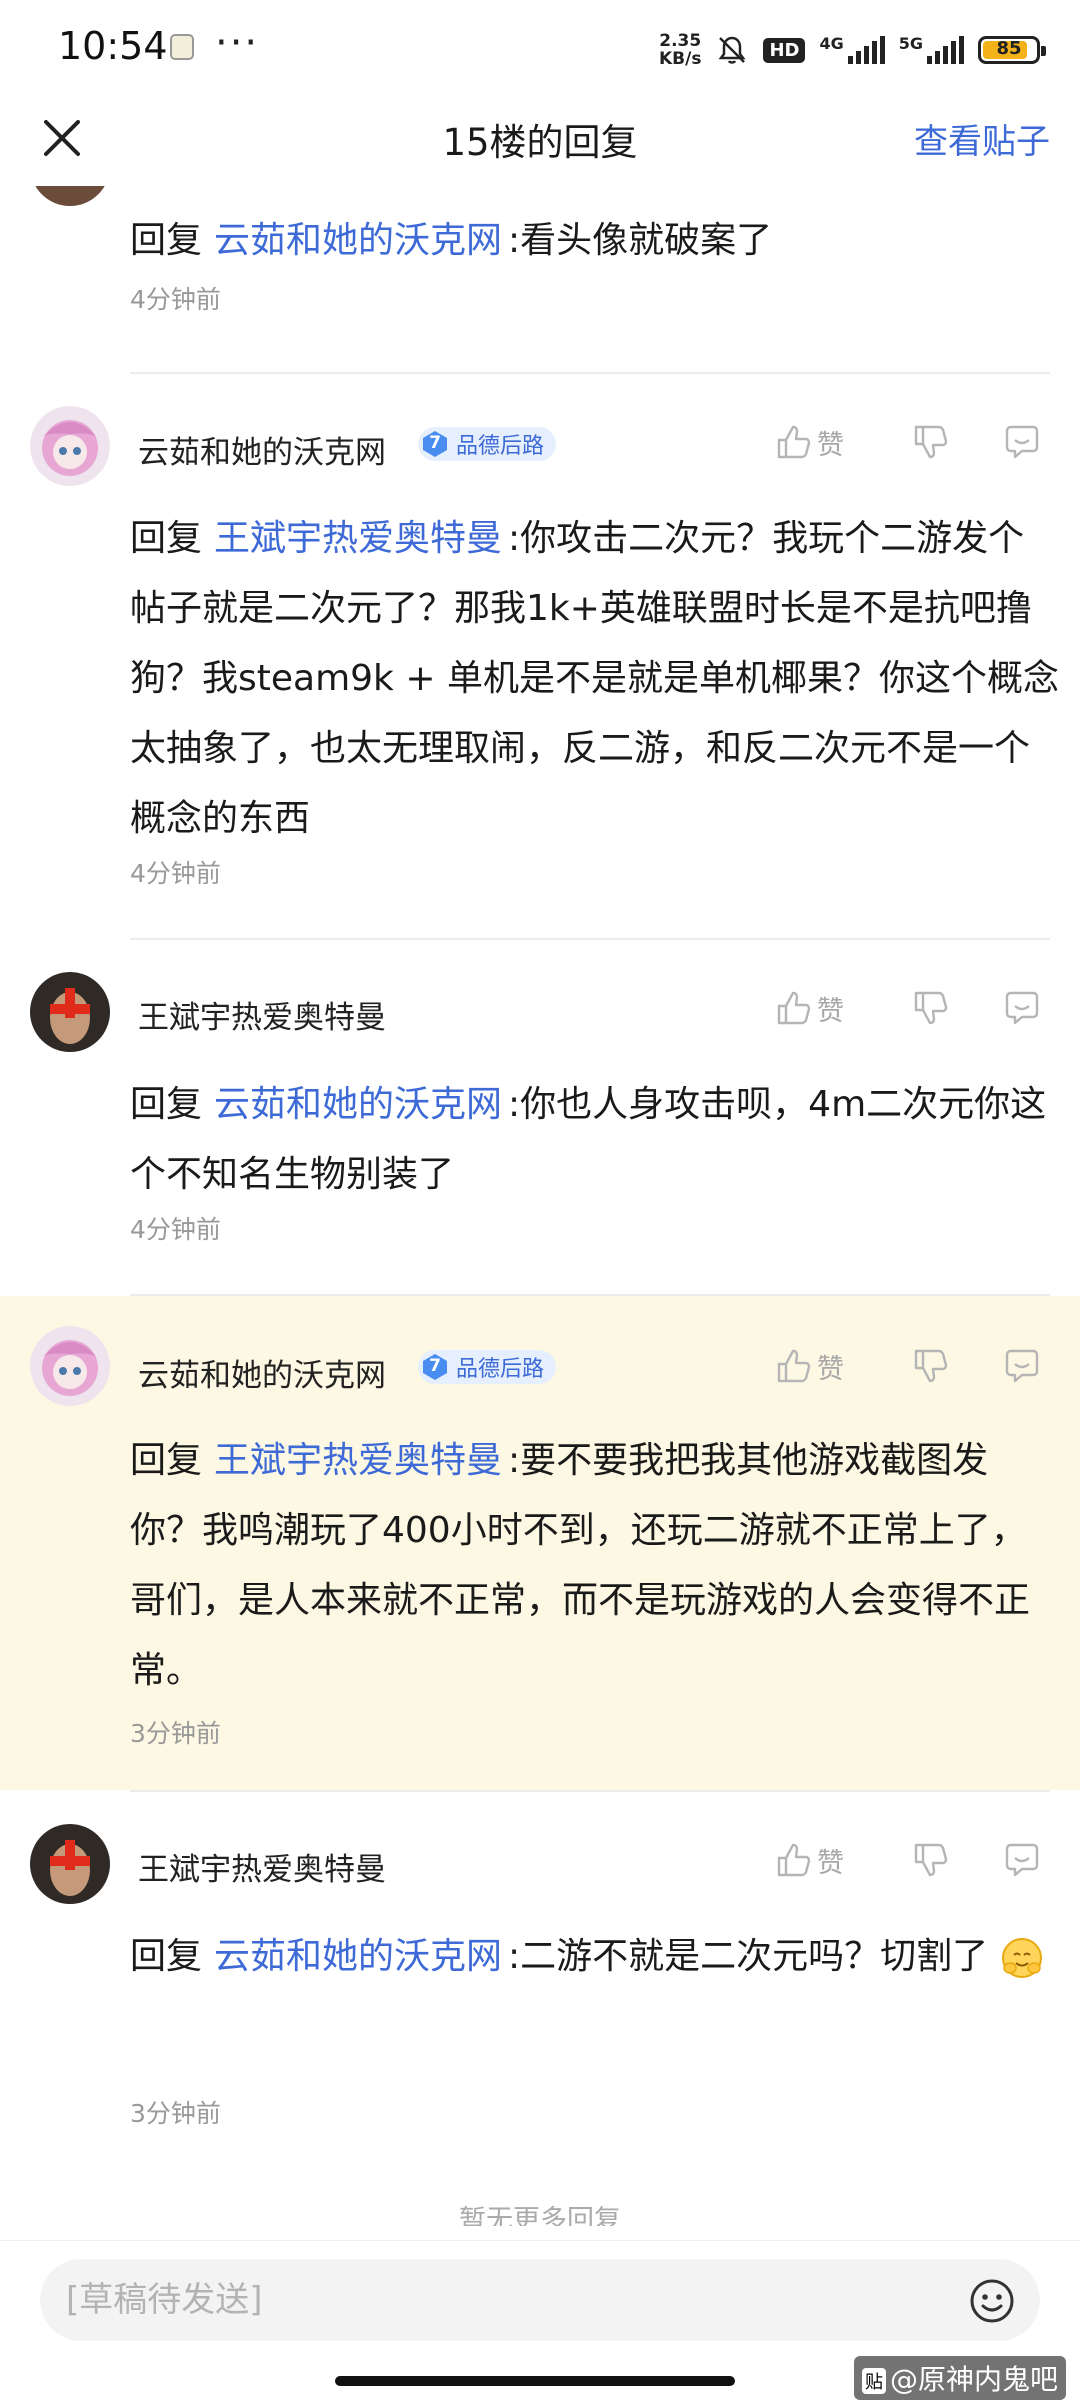 This screenshot has height=2400, width=1080. Describe the element at coordinates (535, 2381) in the screenshot. I see `home-indicator` at that location.